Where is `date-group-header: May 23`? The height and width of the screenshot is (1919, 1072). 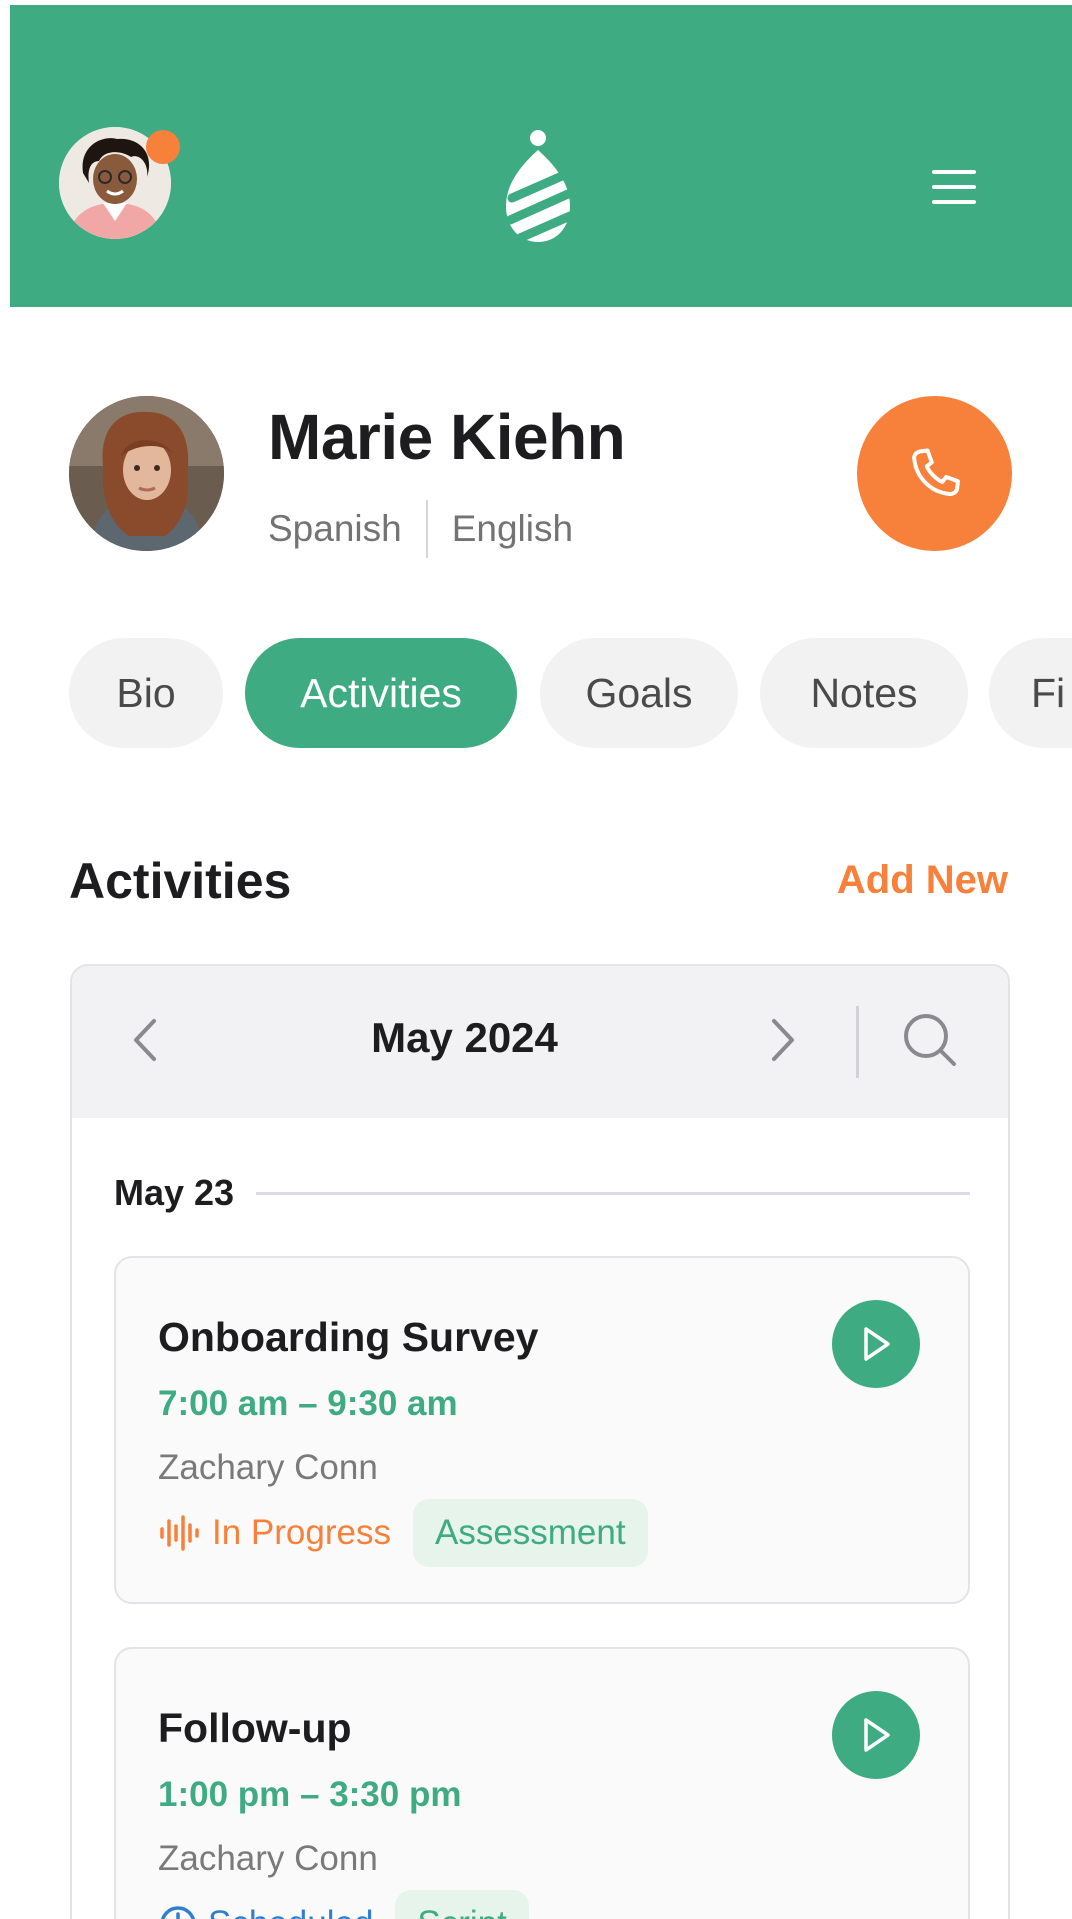
date-group-header: May 23 is located at coordinates (542, 1193).